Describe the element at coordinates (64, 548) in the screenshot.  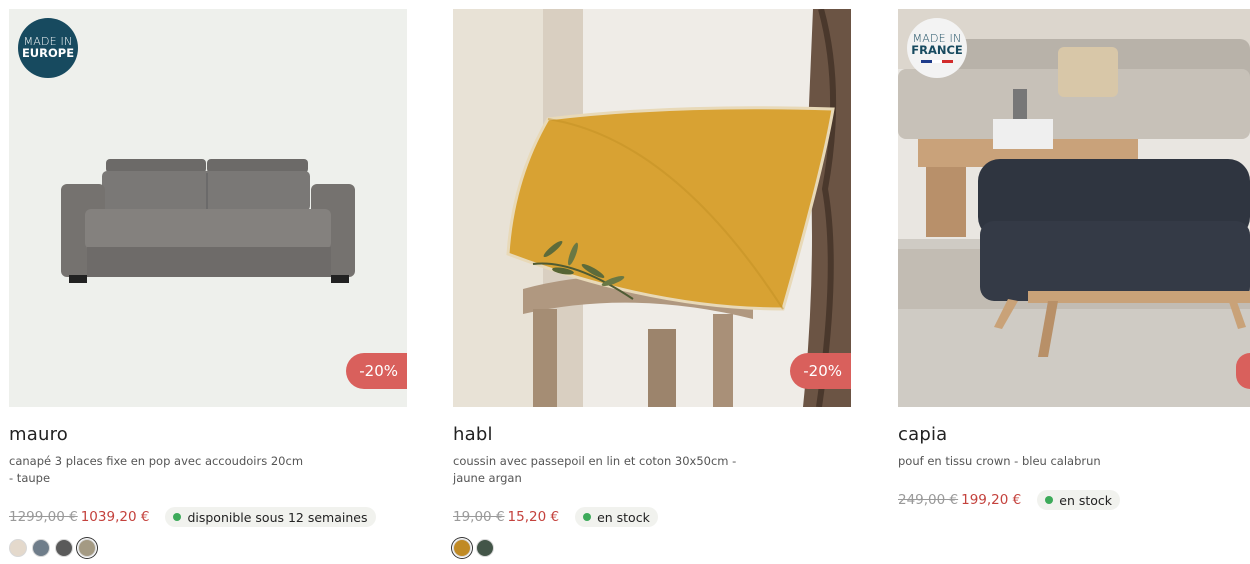
I see `swatch-dark-grey` at that location.